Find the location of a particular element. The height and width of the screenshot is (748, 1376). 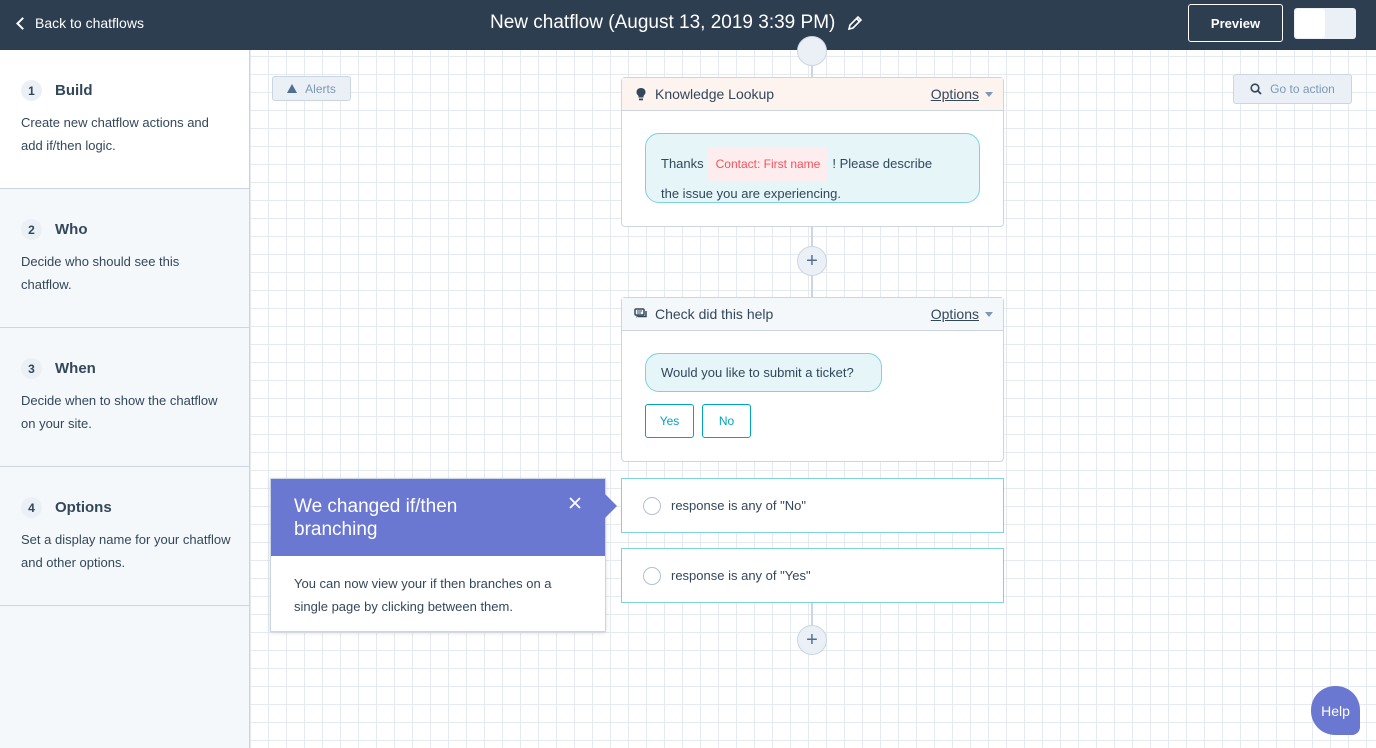

message-line2: the issue you are experiencing. is located at coordinates (751, 193).